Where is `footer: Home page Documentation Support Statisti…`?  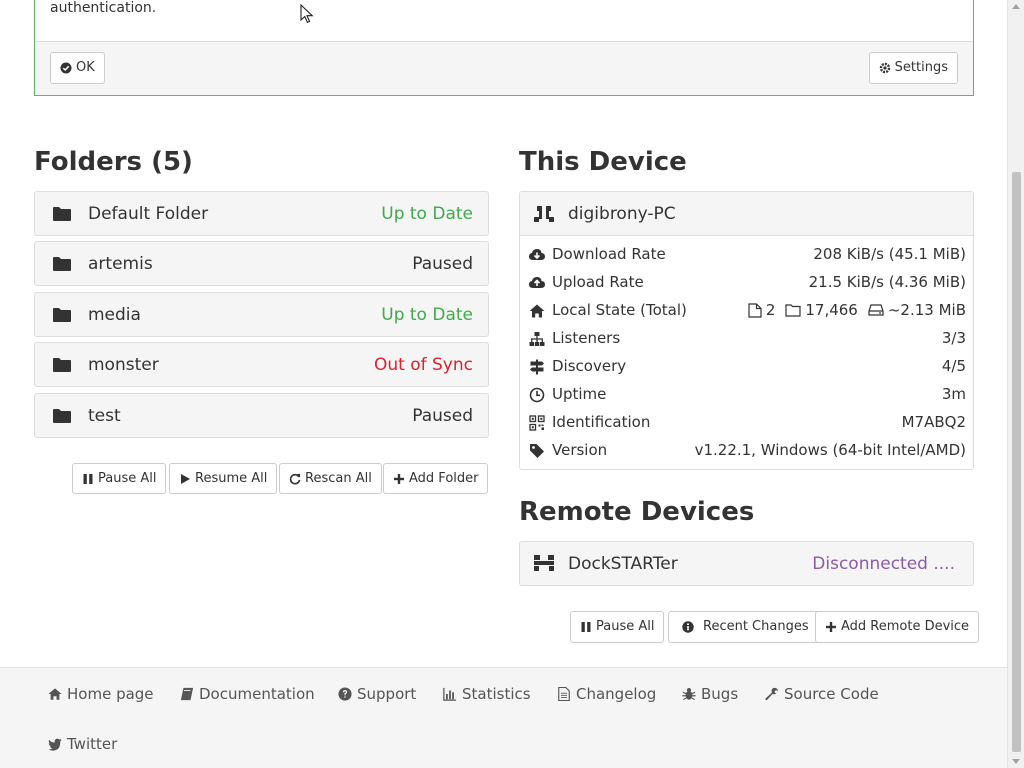
footer: Home page Documentation Support Statisti… is located at coordinates (503, 717).